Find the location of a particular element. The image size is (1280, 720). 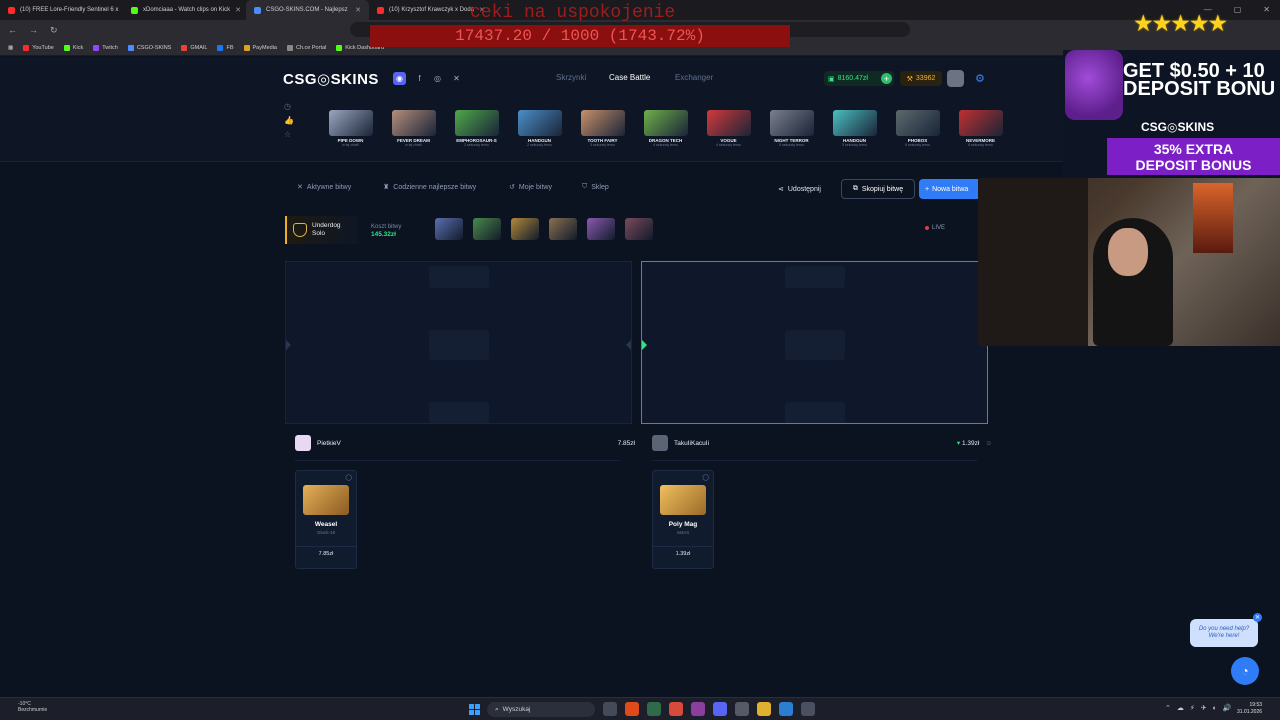

help-bubble: Do you need help? We're here! is located at coordinates (1224, 633).